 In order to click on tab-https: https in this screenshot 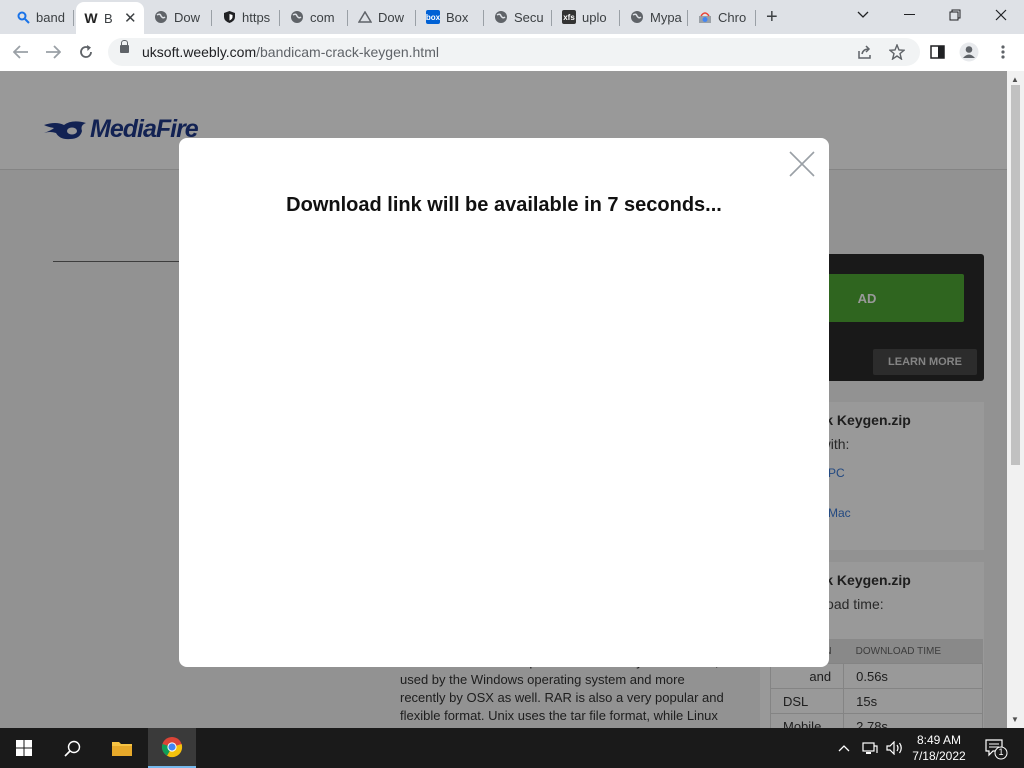, I will do `click(247, 17)`.